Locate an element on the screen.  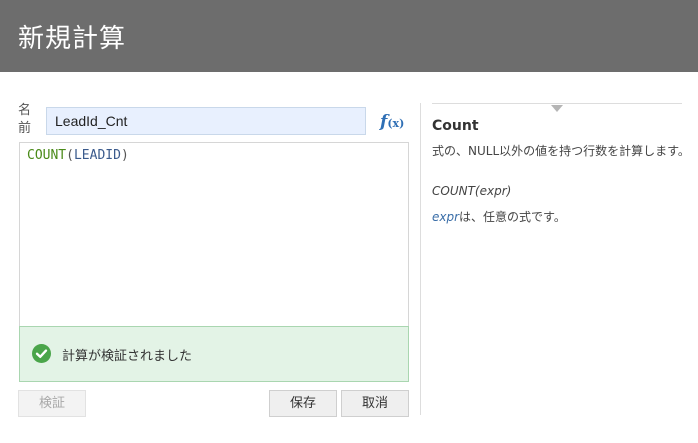
expr-token-close-paren: ) is located at coordinates (124, 155).